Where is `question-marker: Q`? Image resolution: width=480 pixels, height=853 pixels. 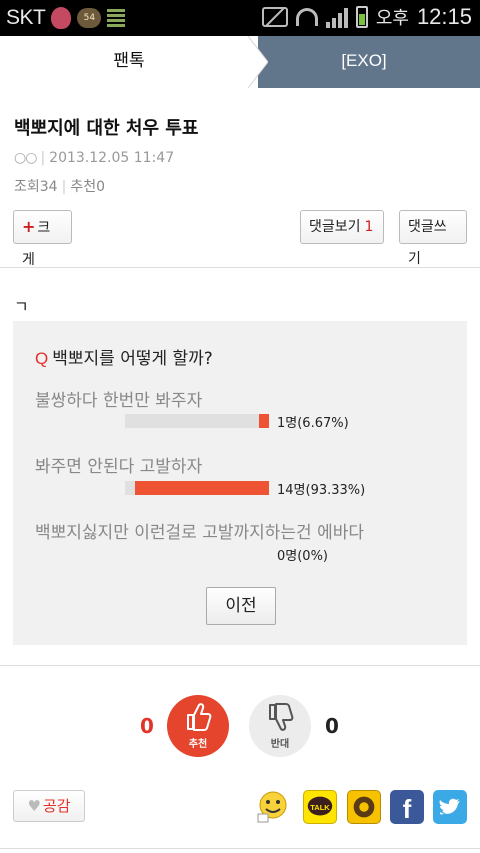
question-marker: Q is located at coordinates (42, 358).